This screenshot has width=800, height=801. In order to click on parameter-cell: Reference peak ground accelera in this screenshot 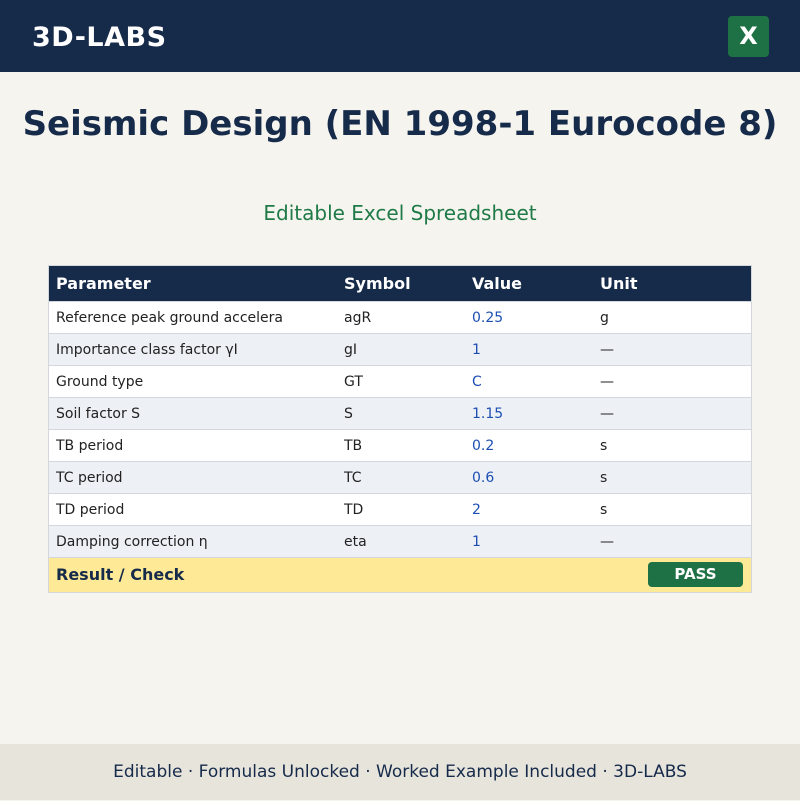, I will do `click(169, 318)`.